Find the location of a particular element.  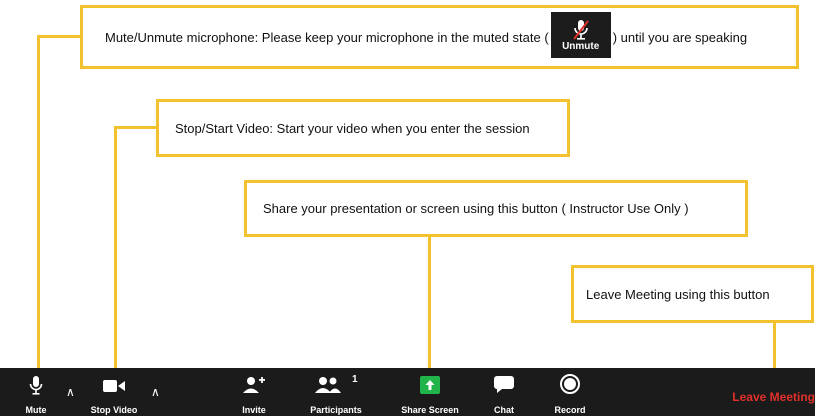

microphone-icon is located at coordinates (36, 385).